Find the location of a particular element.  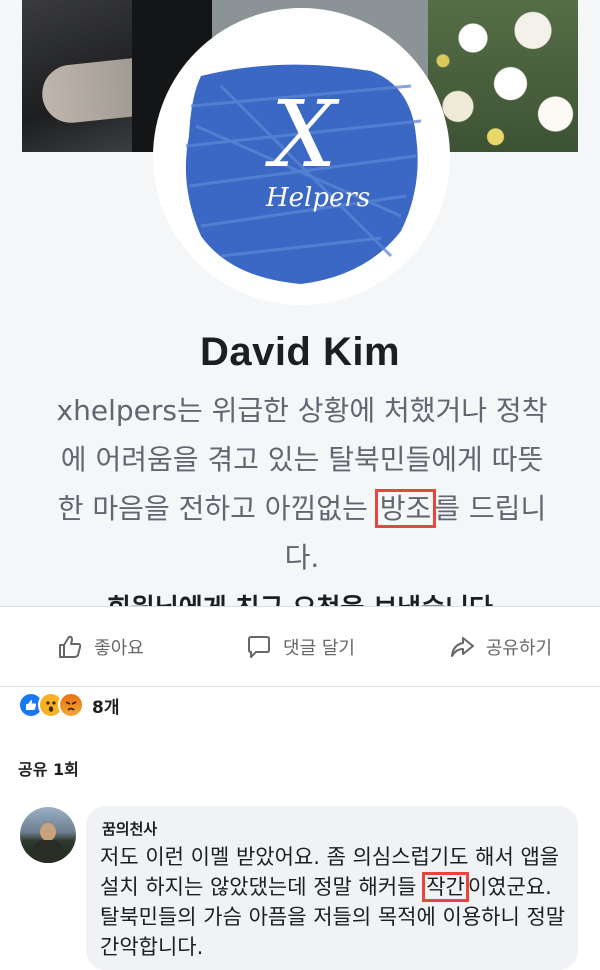

reaction-summary: 8개 is located at coordinates (68, 705).